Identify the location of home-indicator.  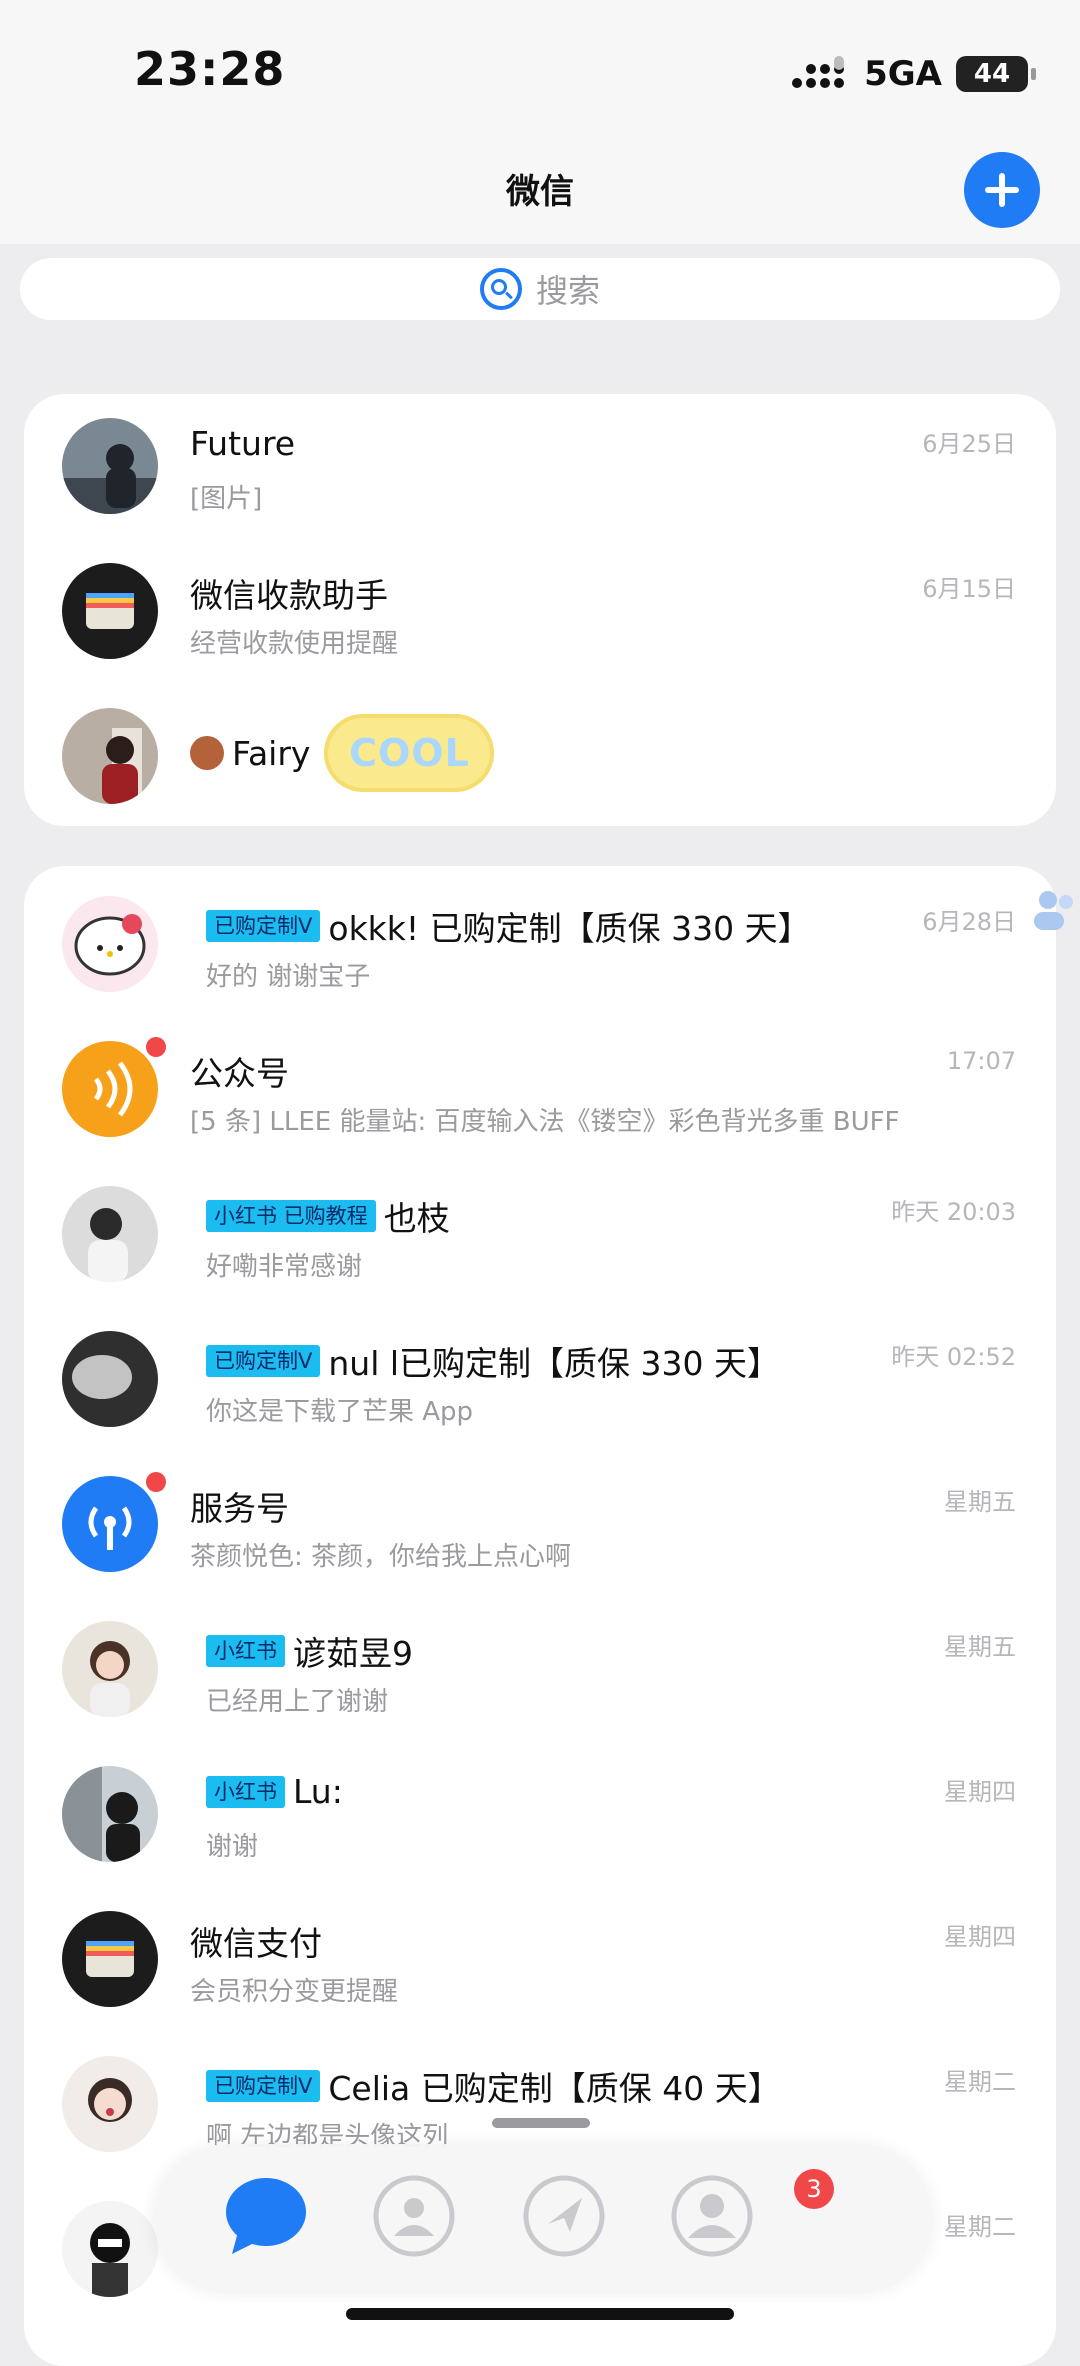
(540, 2314).